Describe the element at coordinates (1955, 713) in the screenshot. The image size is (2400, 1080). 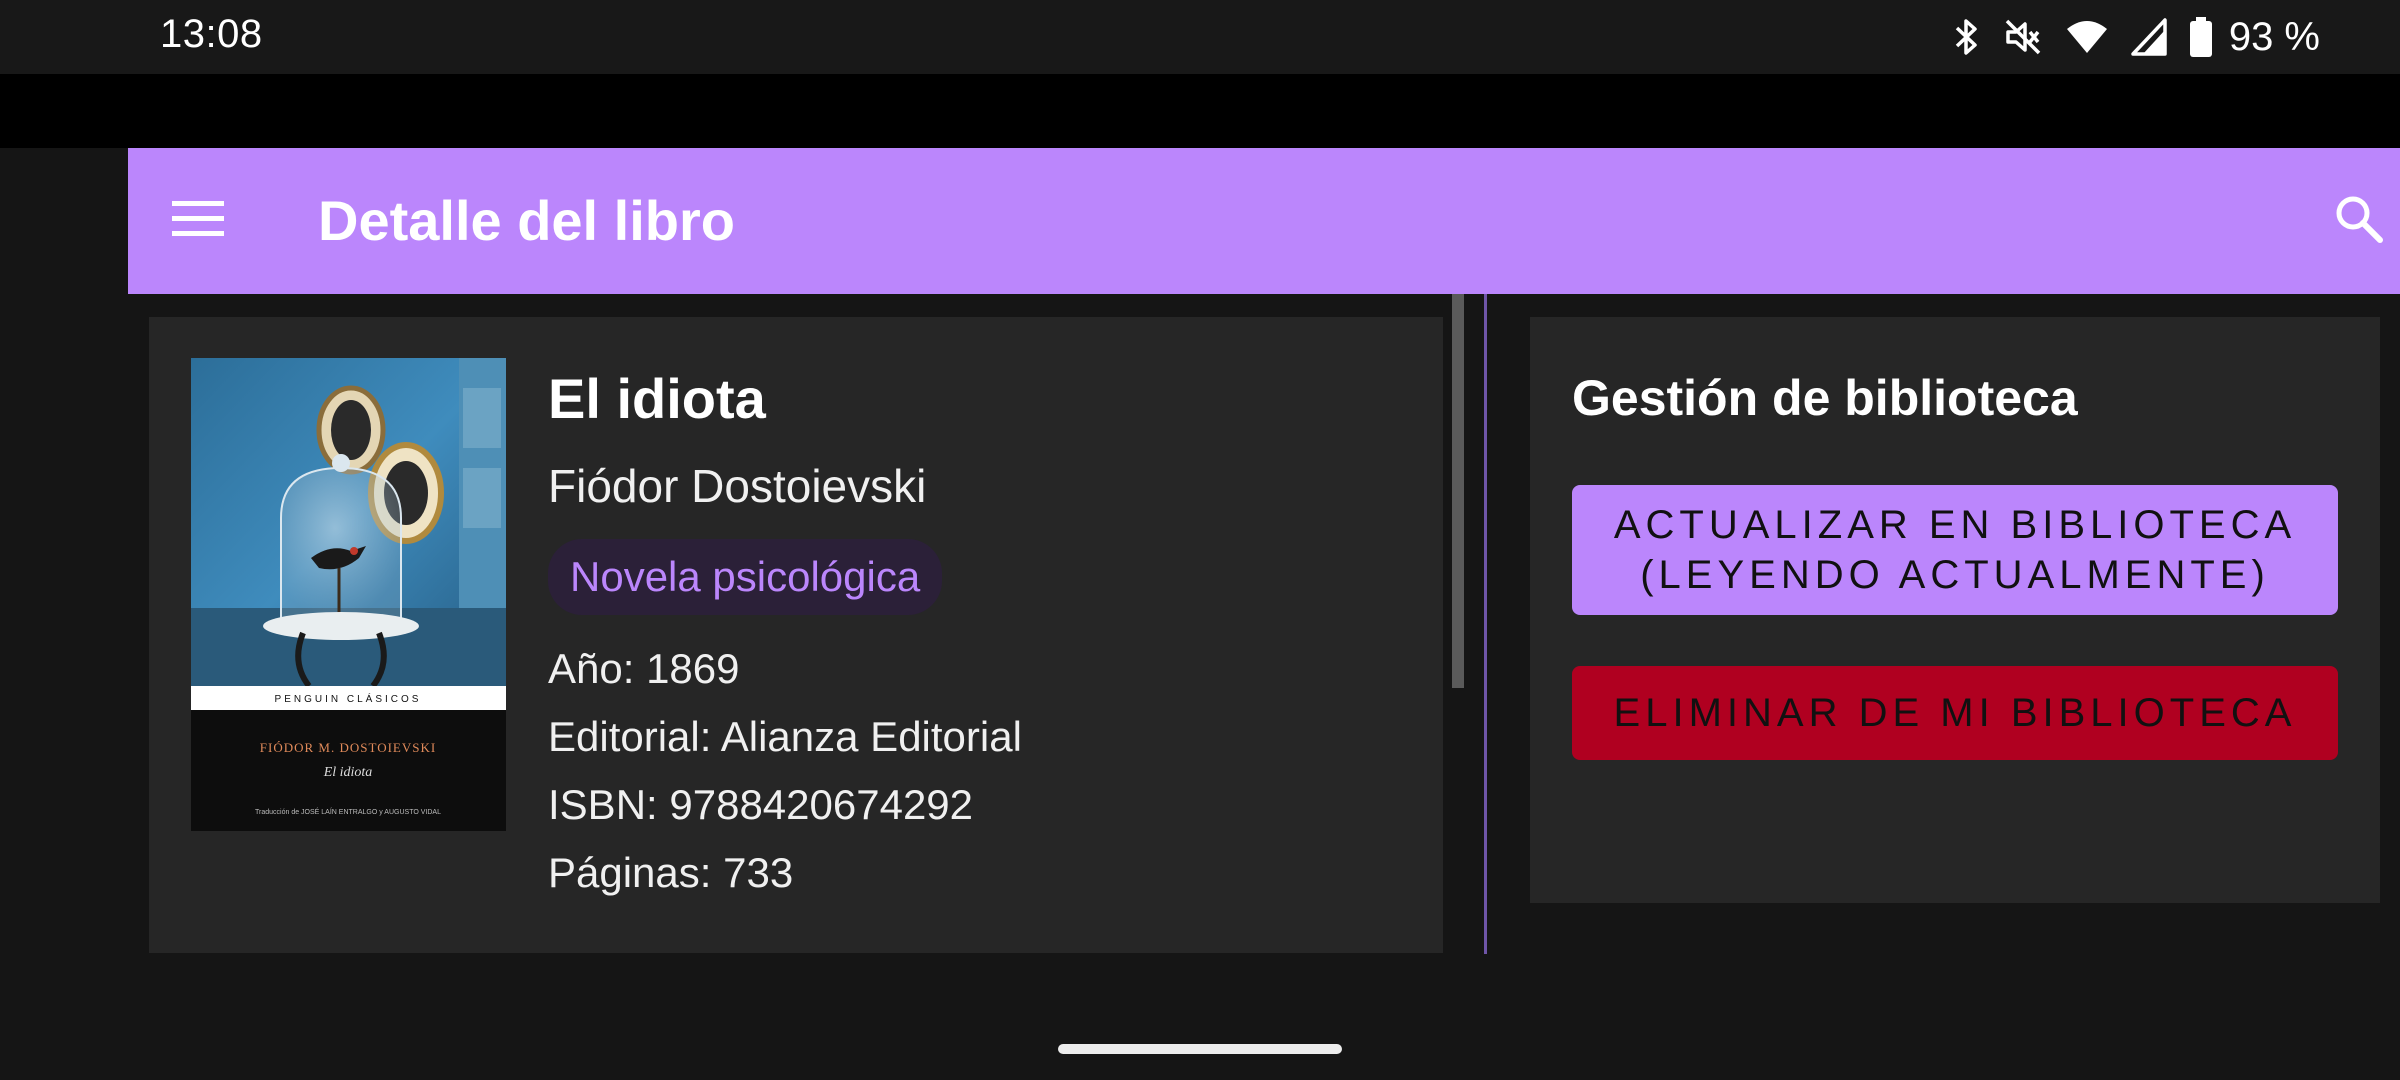
I see `delete-from-library-button: ELIMINAR DE MI BIBLIOTECA` at that location.